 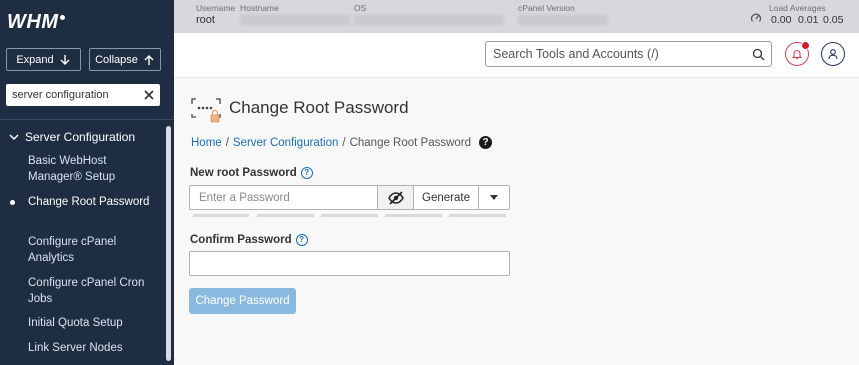 What do you see at coordinates (149, 59) in the screenshot?
I see `arrow-up-icon` at bounding box center [149, 59].